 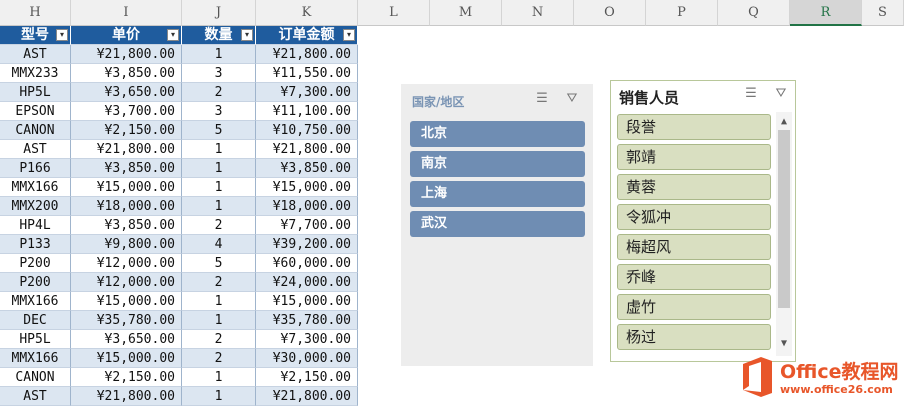 What do you see at coordinates (682, 13) in the screenshot?
I see `column-header: P` at bounding box center [682, 13].